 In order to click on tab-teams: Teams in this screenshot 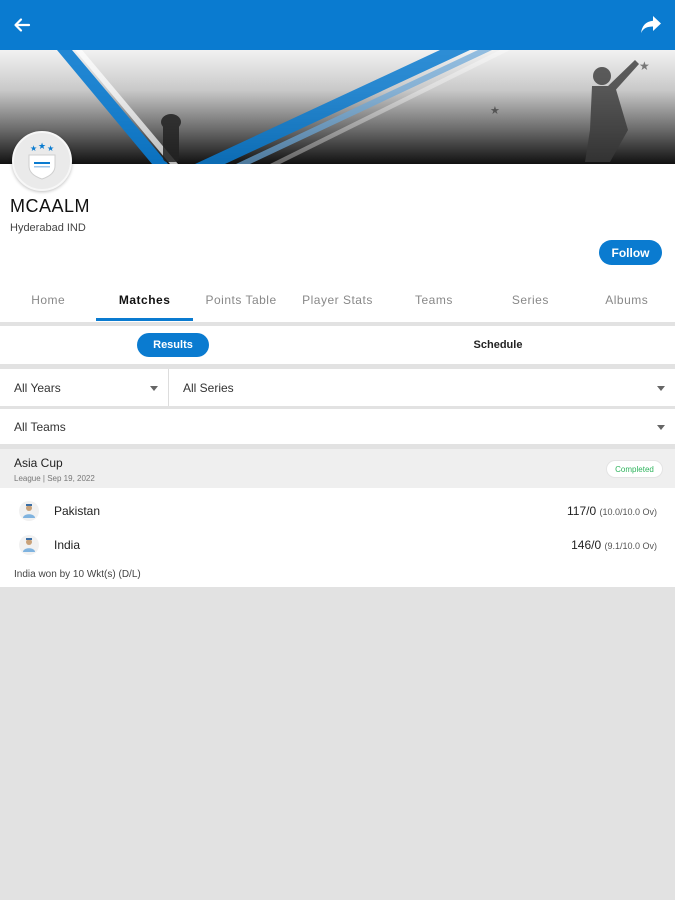, I will do `click(434, 301)`.